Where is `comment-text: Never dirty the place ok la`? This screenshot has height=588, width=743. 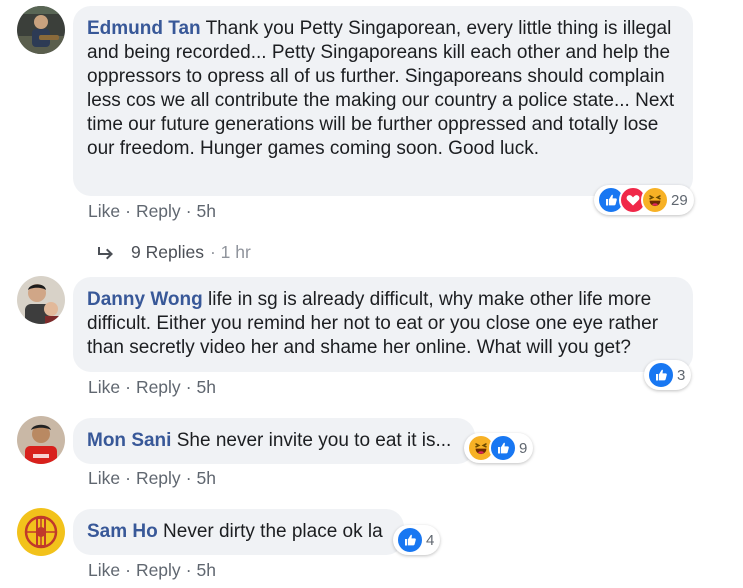 comment-text: Never dirty the place ok la is located at coordinates (273, 531).